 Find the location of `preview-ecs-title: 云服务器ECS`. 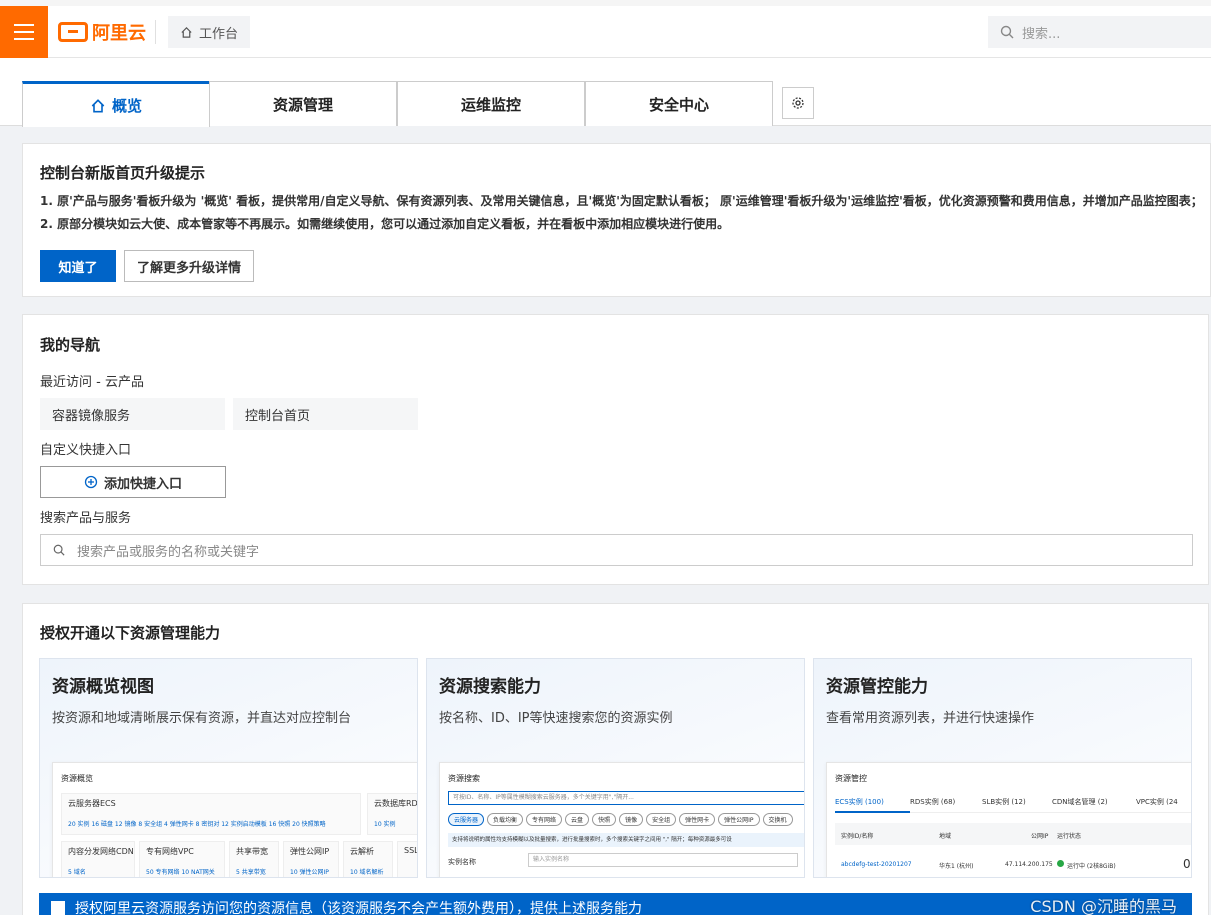

preview-ecs-title: 云服务器ECS is located at coordinates (92, 803).